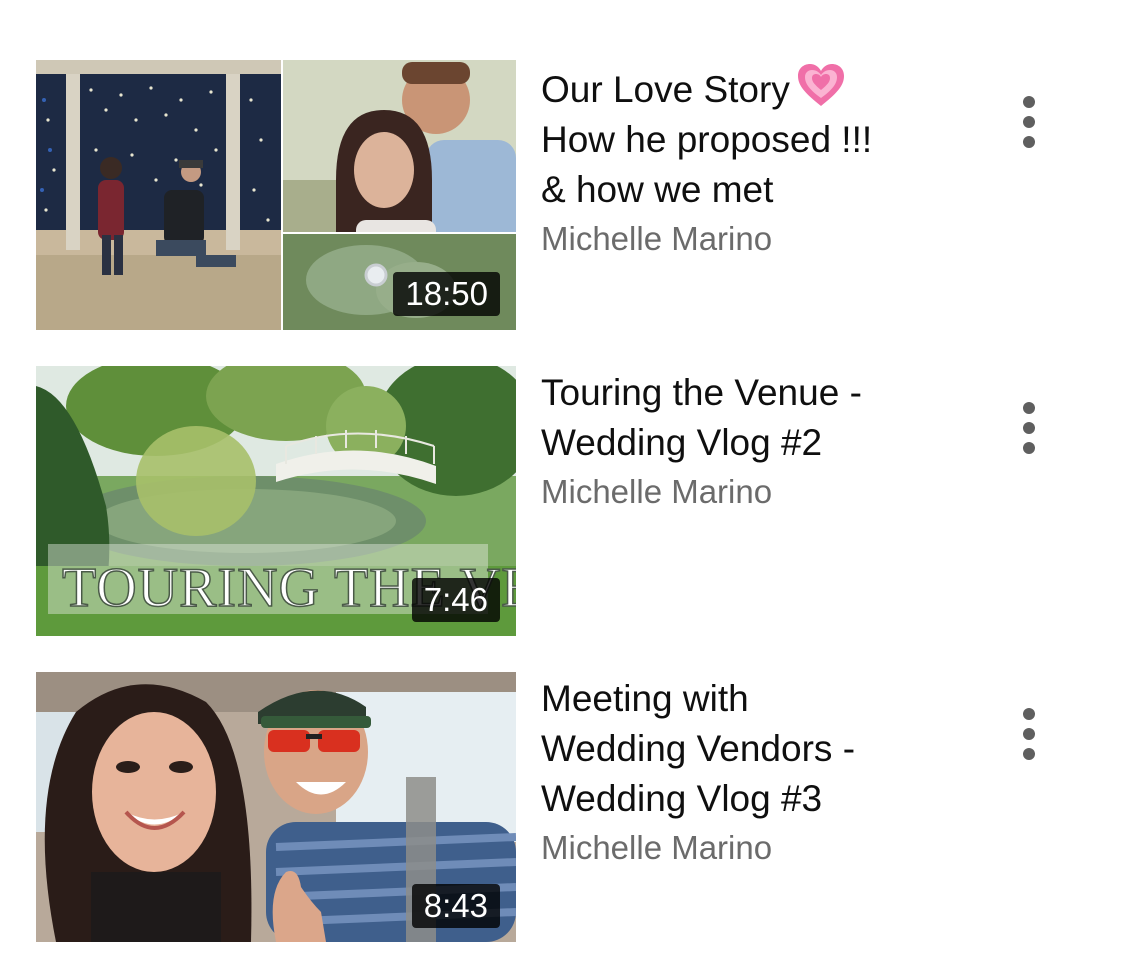 This screenshot has height=969, width=1125. Describe the element at coordinates (665, 89) in the screenshot. I see `video-title-line: Our Love Story` at that location.